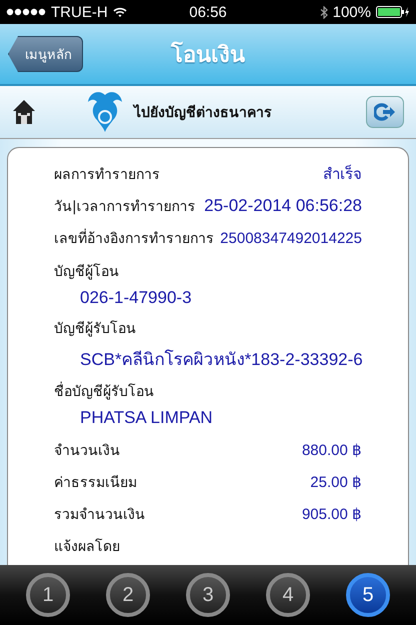  What do you see at coordinates (86, 272) in the screenshot?
I see `field-label: บัญชีผู้โอน` at bounding box center [86, 272].